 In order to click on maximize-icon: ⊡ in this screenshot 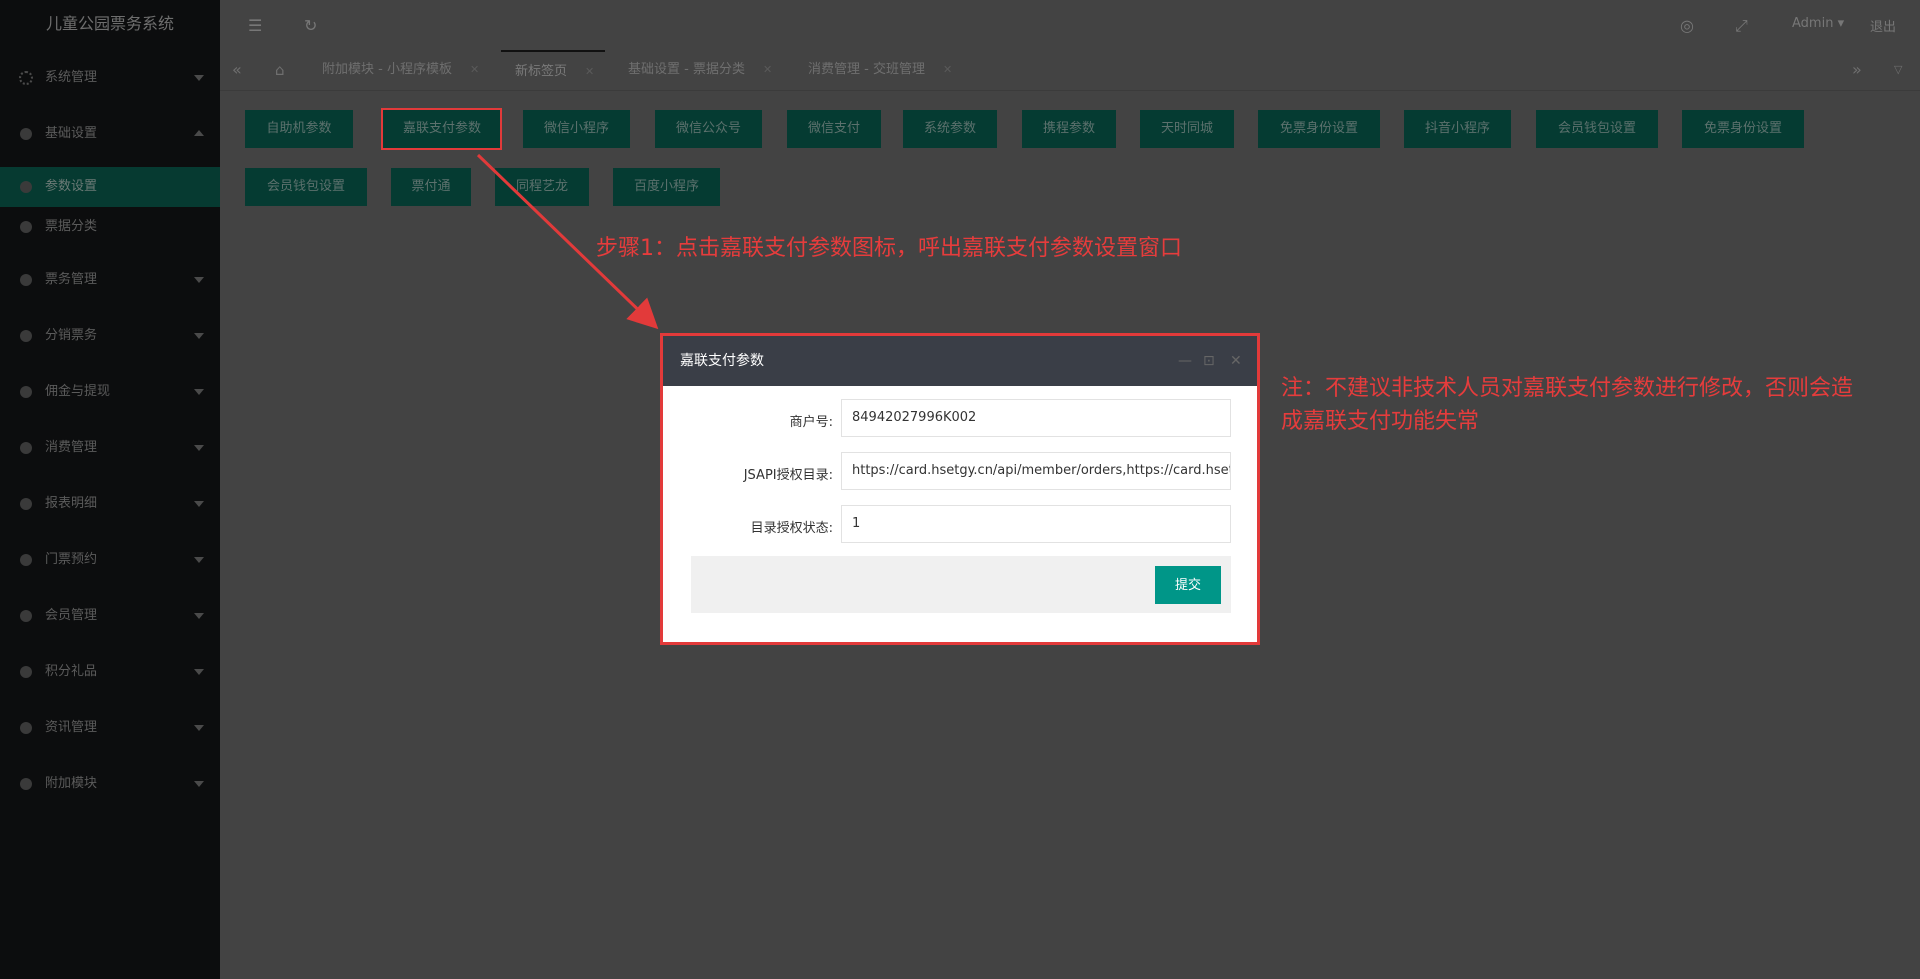, I will do `click(1209, 361)`.